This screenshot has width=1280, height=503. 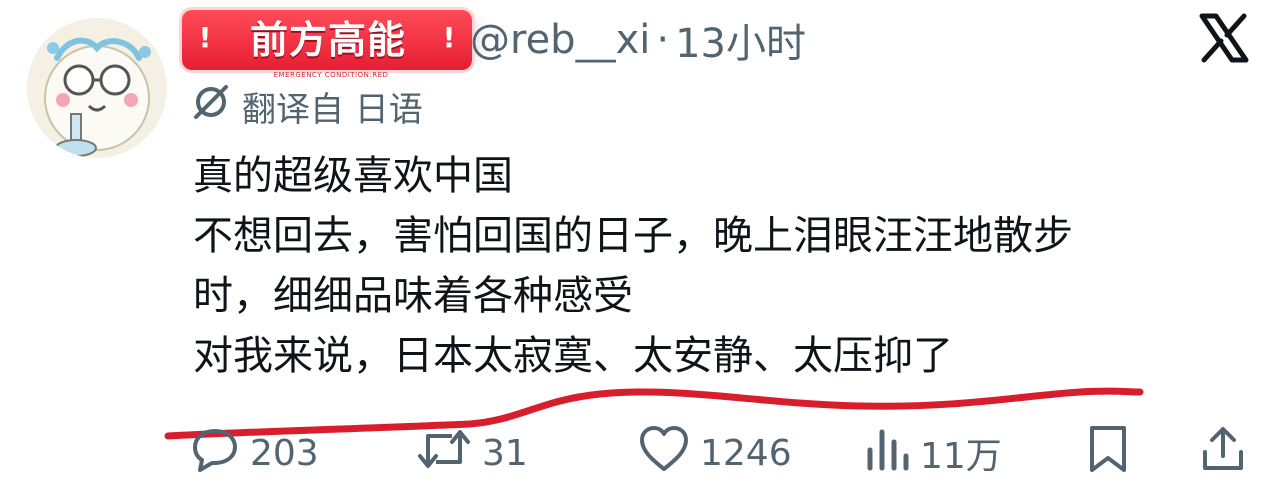 I want to click on post-line: 真的超级喜欢中国, so click(x=353, y=176).